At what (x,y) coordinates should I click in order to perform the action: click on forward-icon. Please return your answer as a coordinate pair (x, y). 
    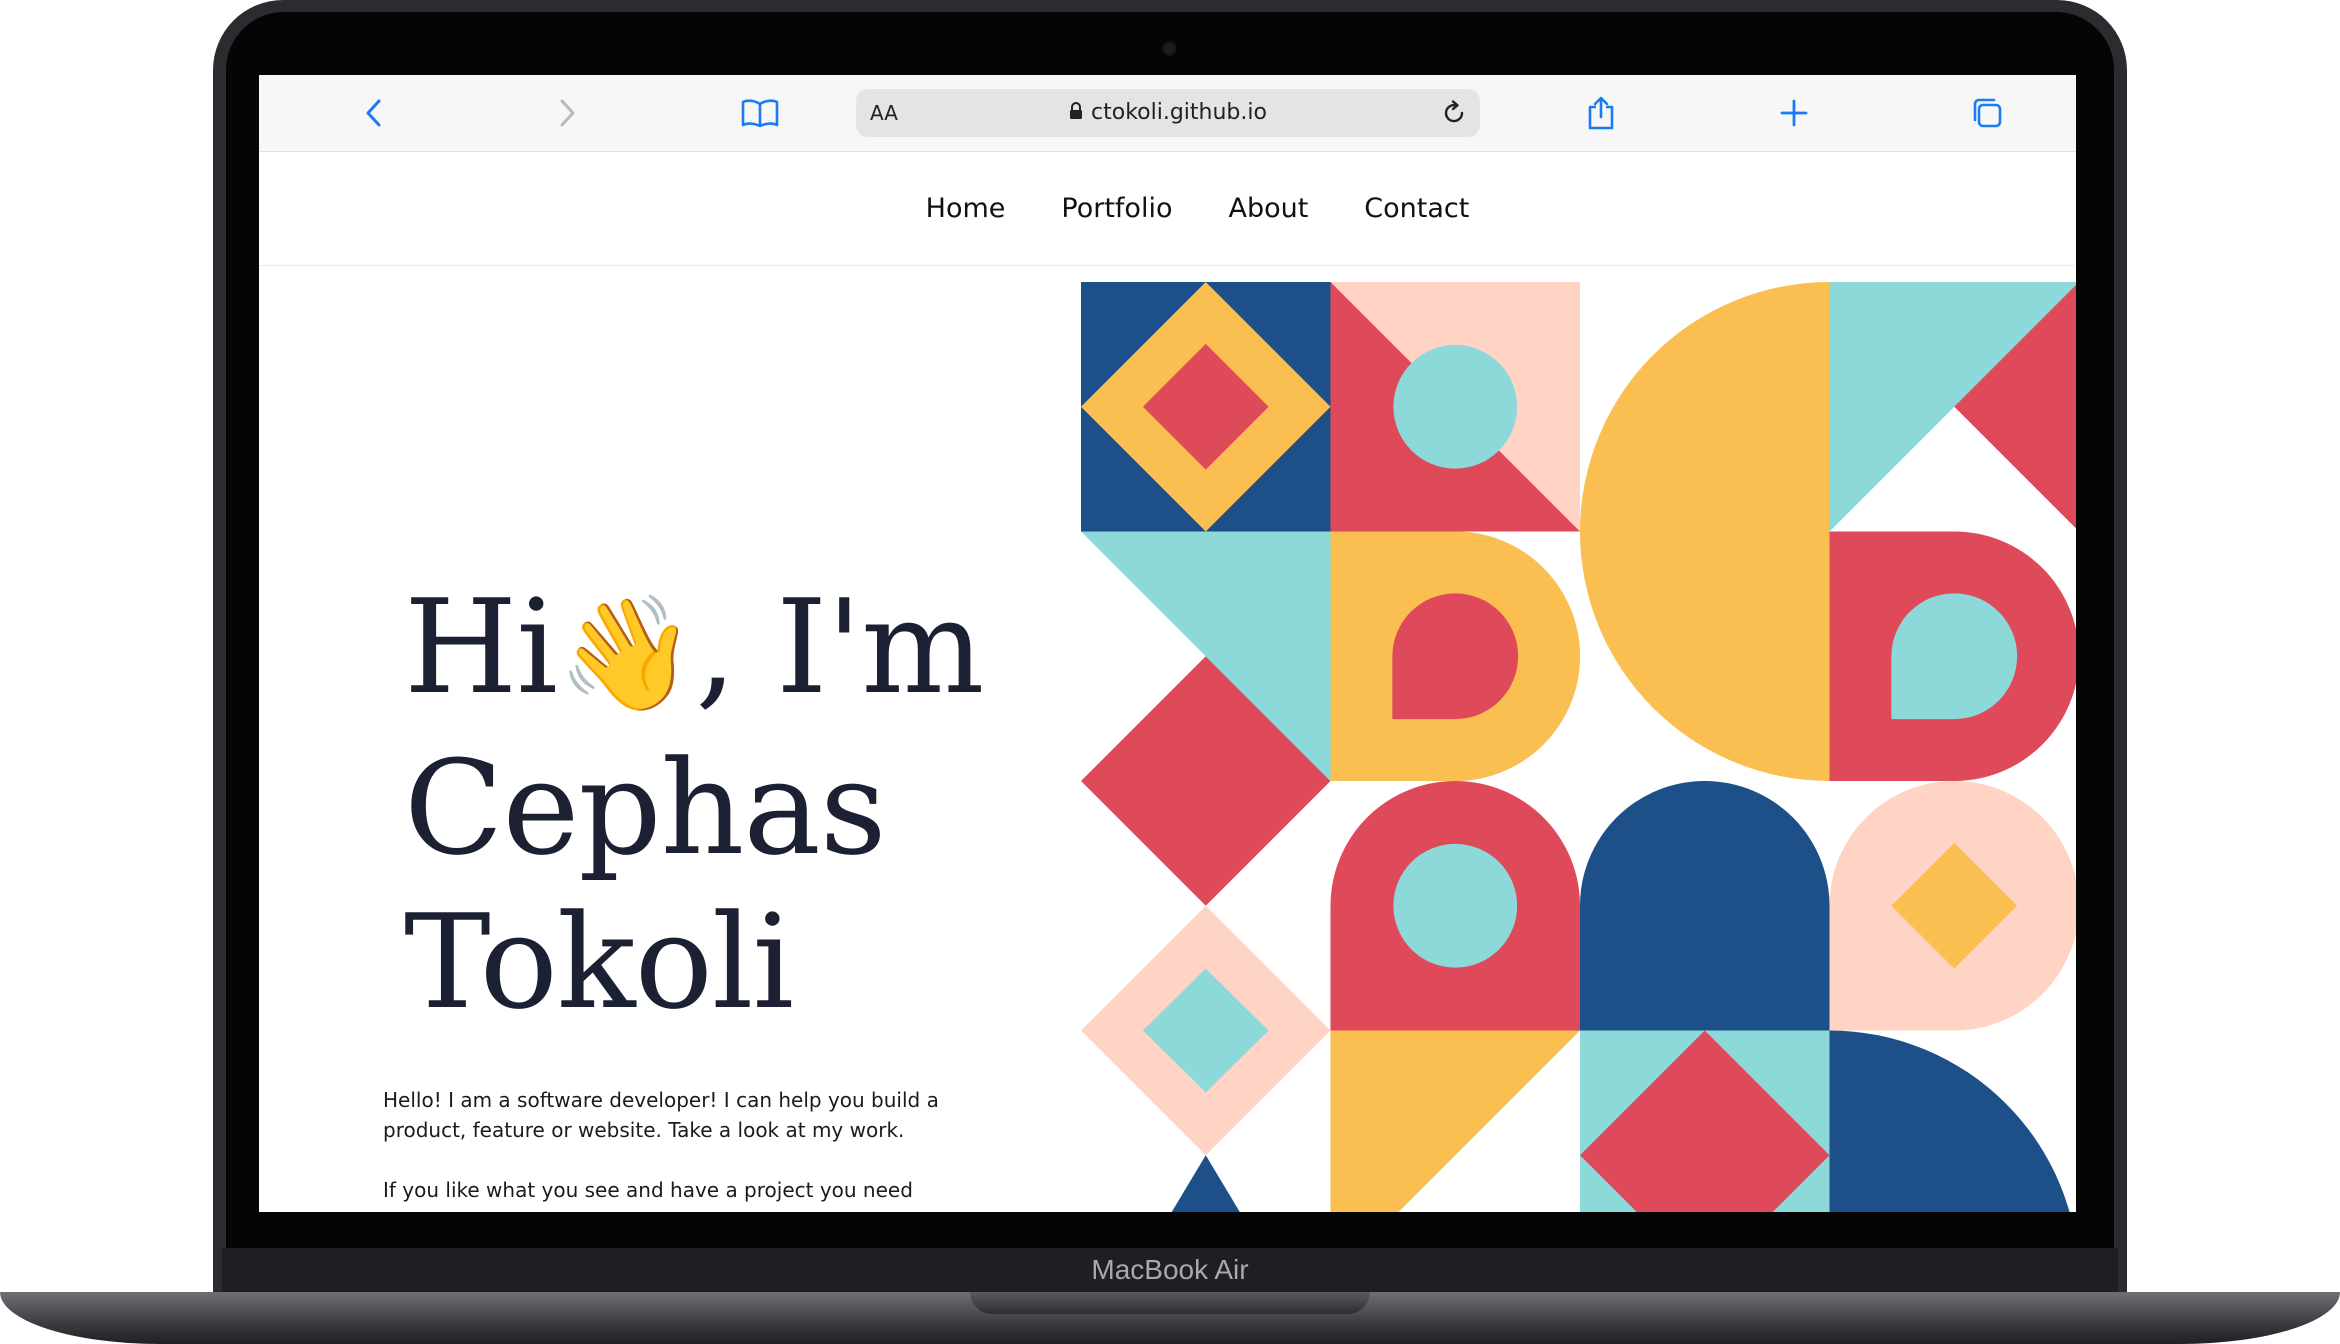
    Looking at the image, I should click on (567, 113).